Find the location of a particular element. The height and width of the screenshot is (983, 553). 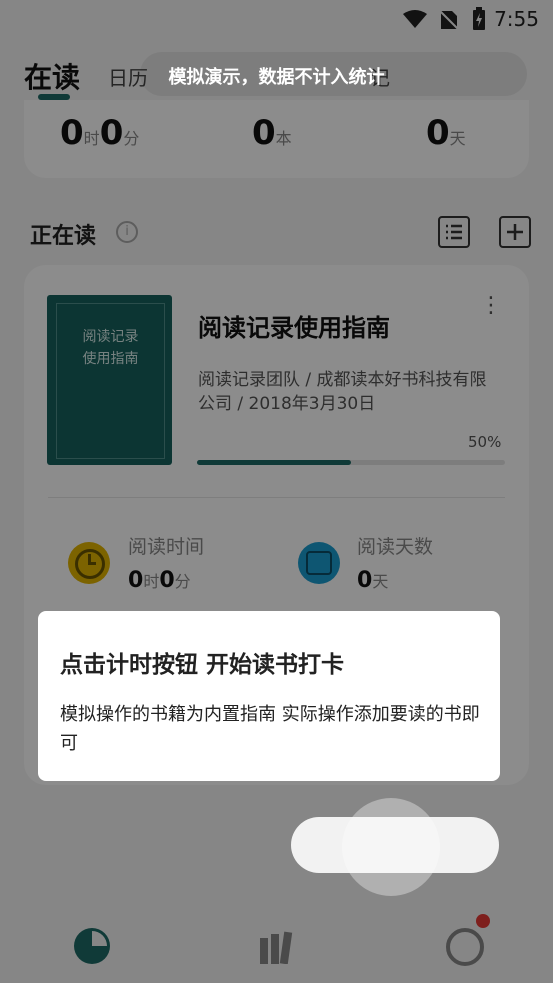

demo-banner: 模拟演示，数据不计入统计 is located at coordinates (276, 77).